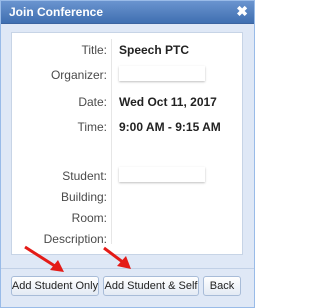 This screenshot has width=320, height=308. I want to click on annotation-arrows, so click(77, 258).